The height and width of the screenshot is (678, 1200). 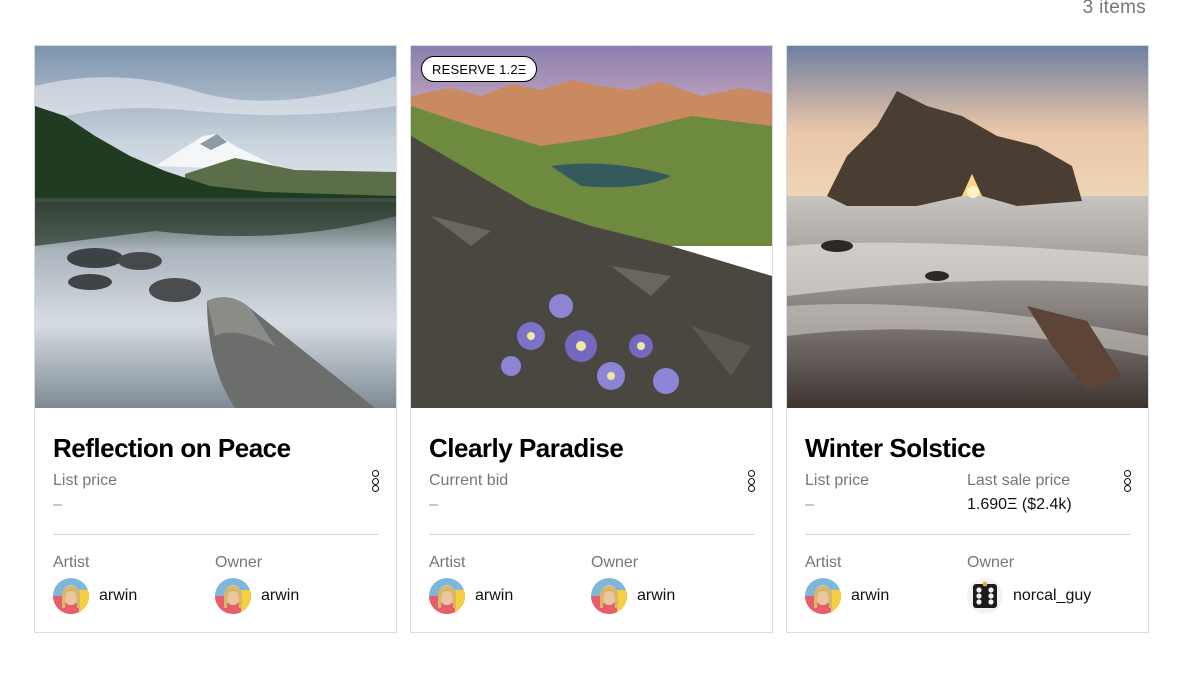 What do you see at coordinates (967, 448) in the screenshot?
I see `artwork-title: Winter Solstice` at bounding box center [967, 448].